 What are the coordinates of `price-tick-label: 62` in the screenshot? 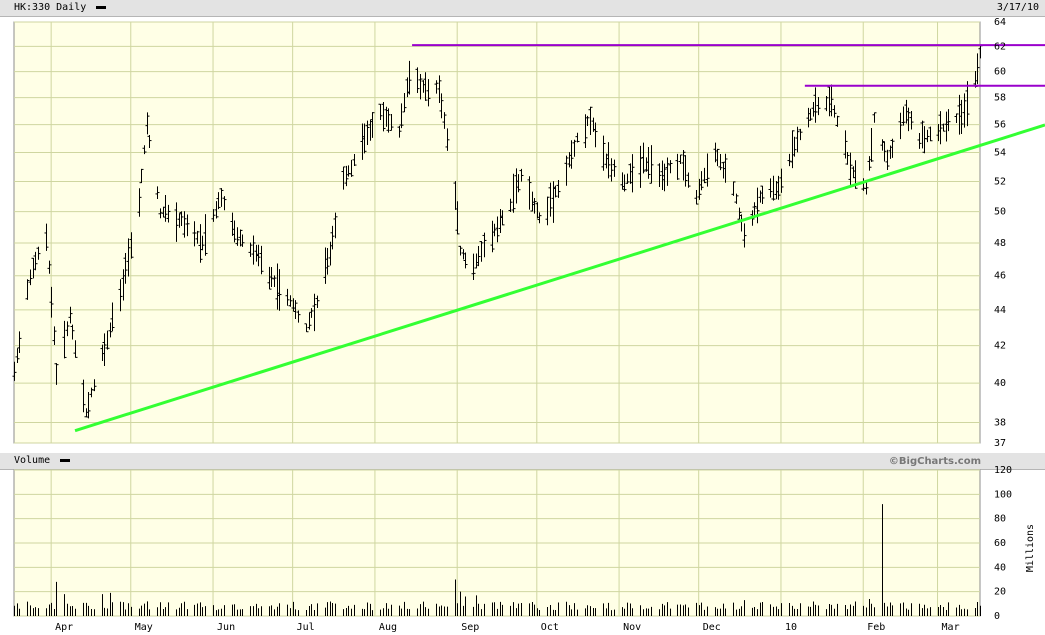 It's located at (1000, 46).